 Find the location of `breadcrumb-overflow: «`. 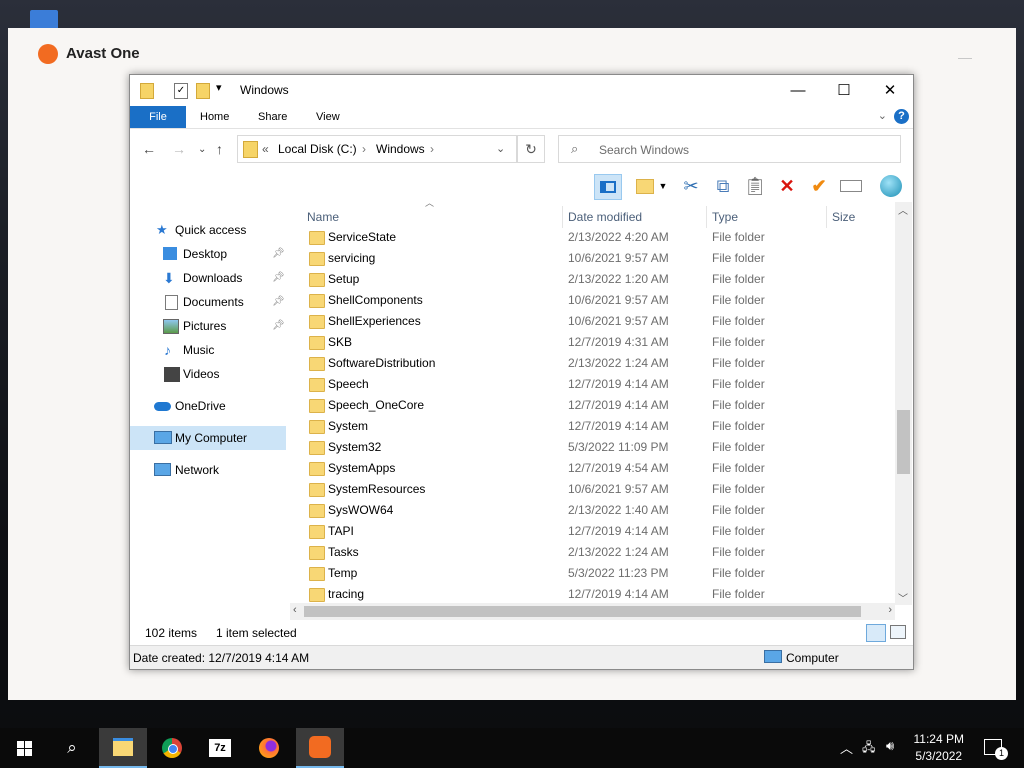

breadcrumb-overflow: « is located at coordinates (265, 149).